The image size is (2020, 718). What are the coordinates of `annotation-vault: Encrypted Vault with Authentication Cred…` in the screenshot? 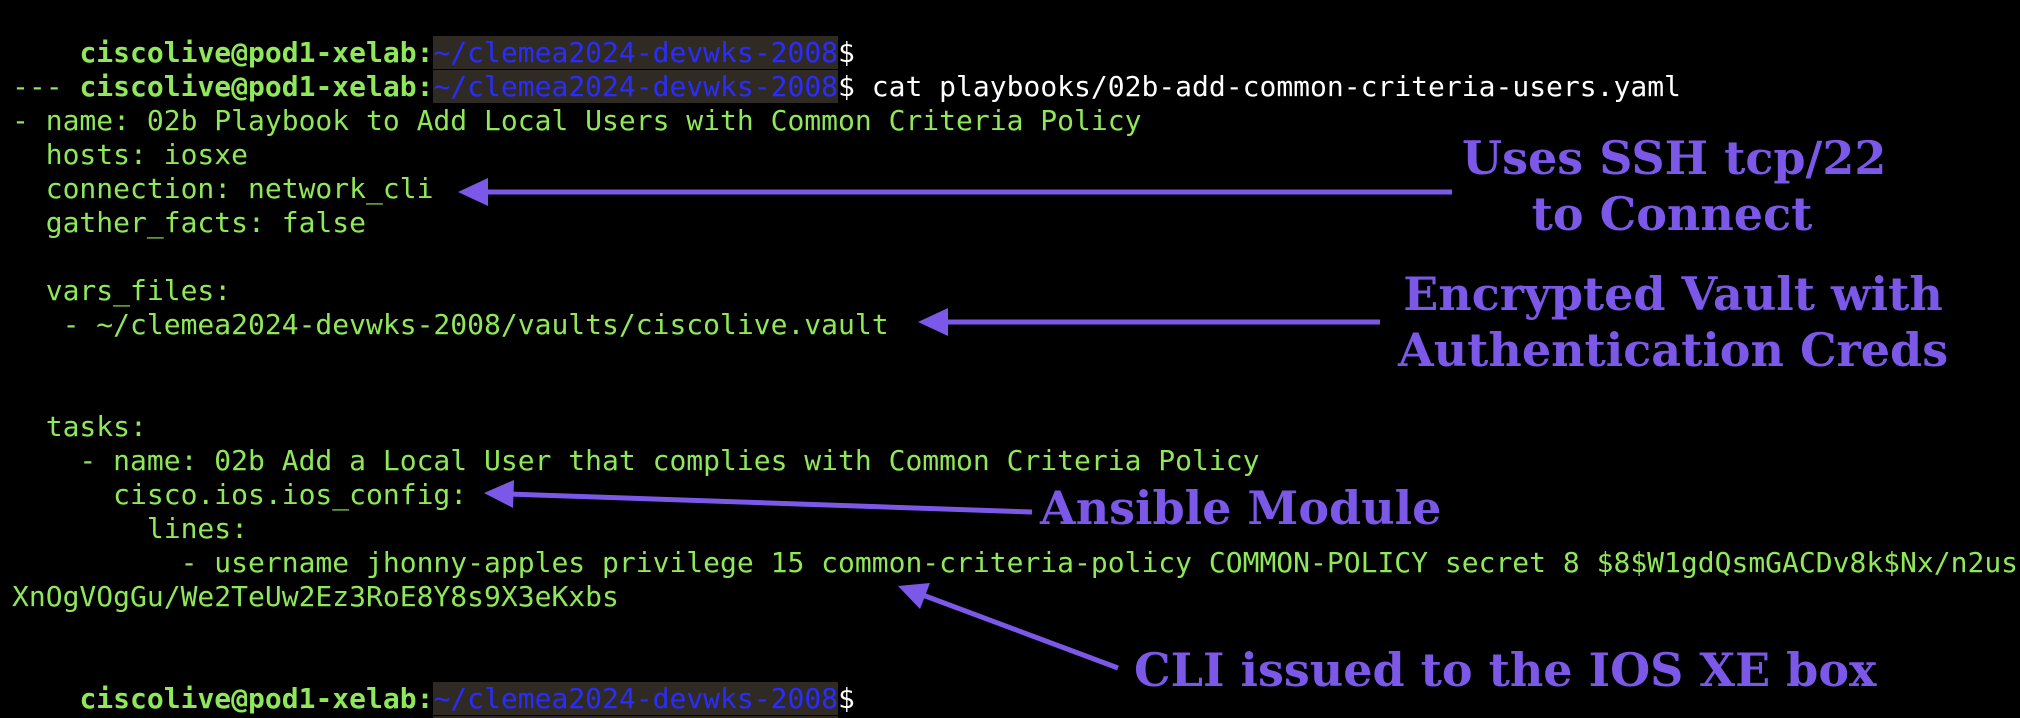 It's located at (1673, 322).